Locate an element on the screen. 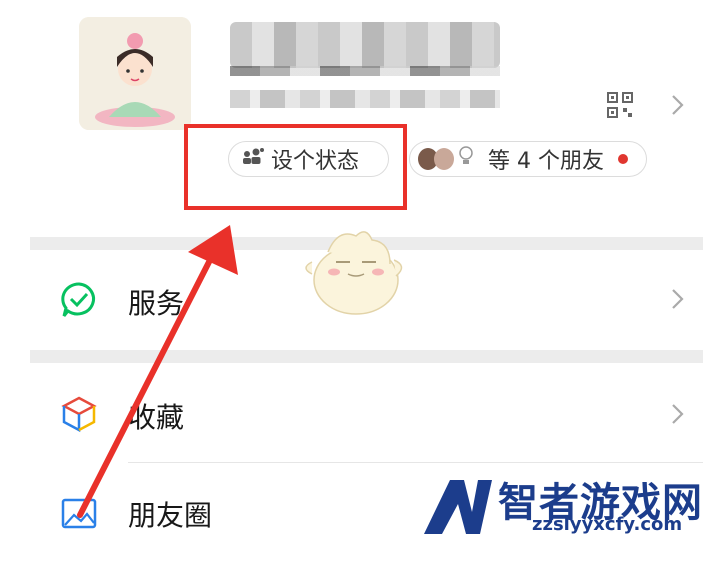 The image size is (703, 563). highlight-box is located at coordinates (295, 167).